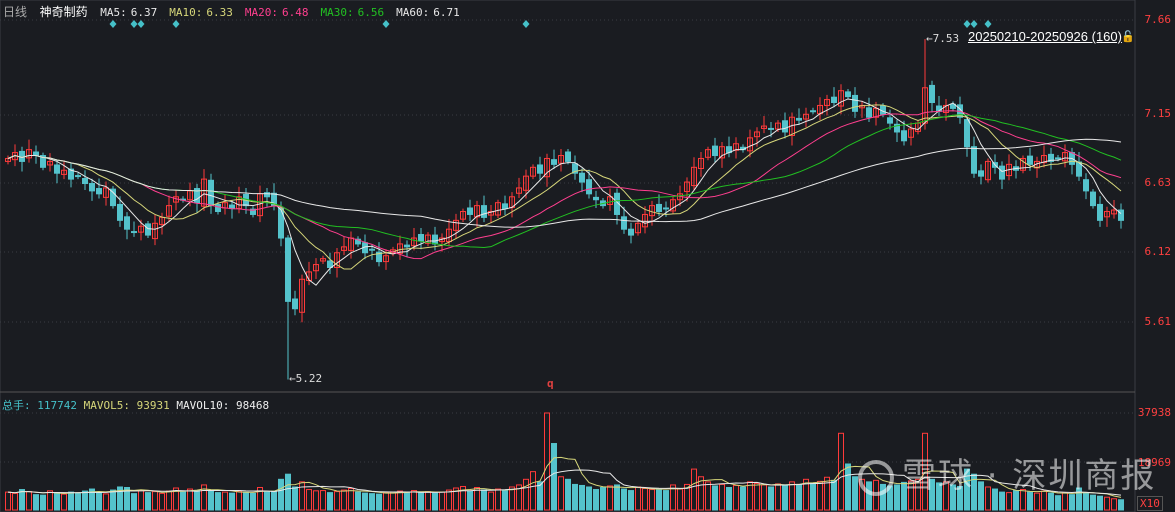 The width and height of the screenshot is (1175, 512). I want to click on q-marker: q, so click(550, 383).